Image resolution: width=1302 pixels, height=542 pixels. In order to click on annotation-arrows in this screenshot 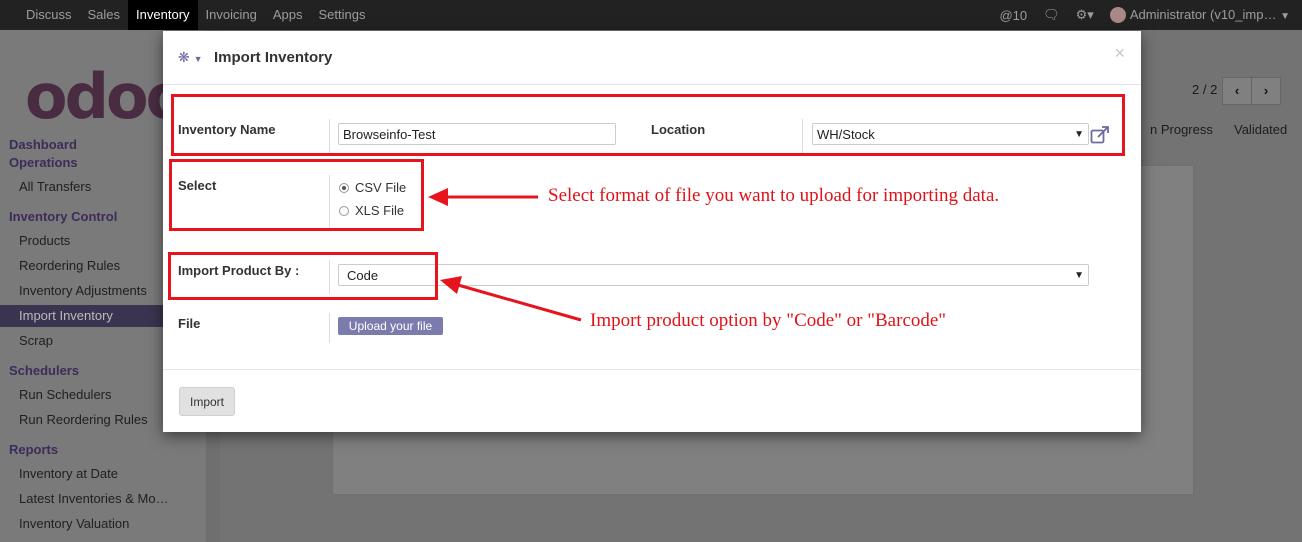, I will do `click(505, 255)`.